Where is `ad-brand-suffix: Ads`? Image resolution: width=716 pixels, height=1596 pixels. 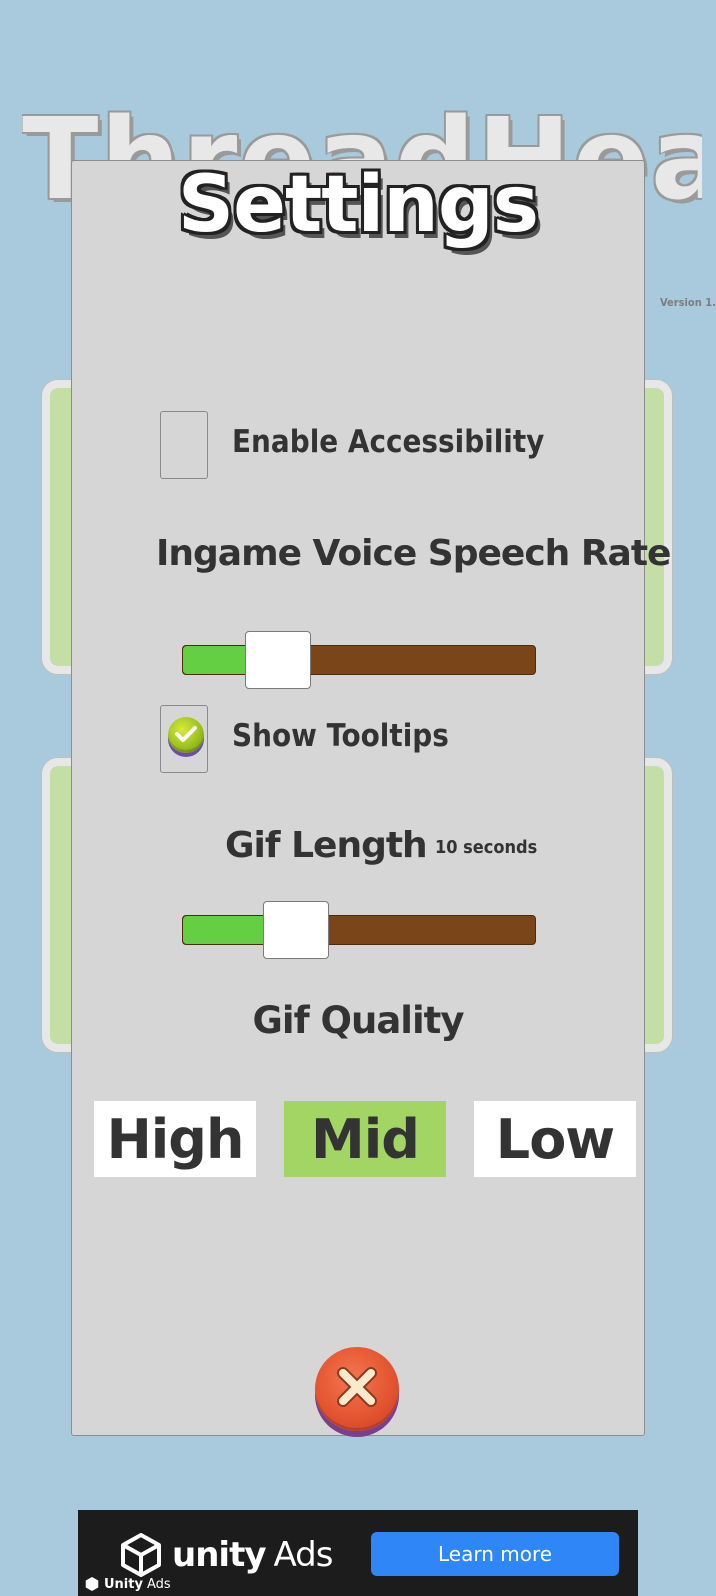 ad-brand-suffix: Ads is located at coordinates (303, 1555).